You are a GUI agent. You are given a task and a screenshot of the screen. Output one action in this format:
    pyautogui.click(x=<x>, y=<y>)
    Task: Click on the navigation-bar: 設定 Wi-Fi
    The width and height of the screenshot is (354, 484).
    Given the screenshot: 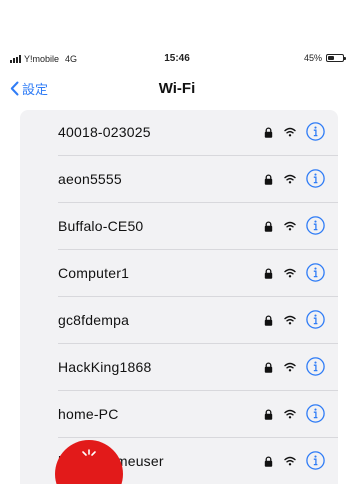 What is the action you would take?
    pyautogui.click(x=177, y=90)
    